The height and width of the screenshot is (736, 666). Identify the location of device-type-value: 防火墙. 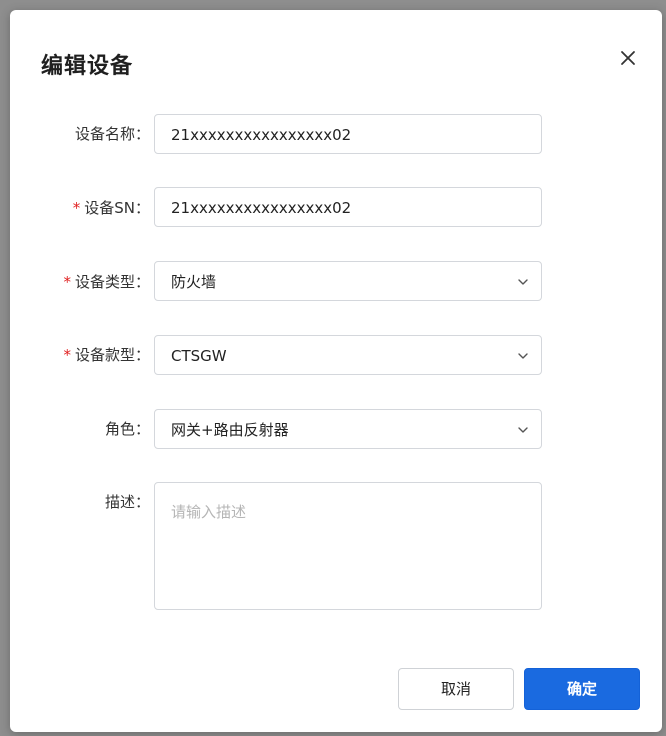
(194, 282).